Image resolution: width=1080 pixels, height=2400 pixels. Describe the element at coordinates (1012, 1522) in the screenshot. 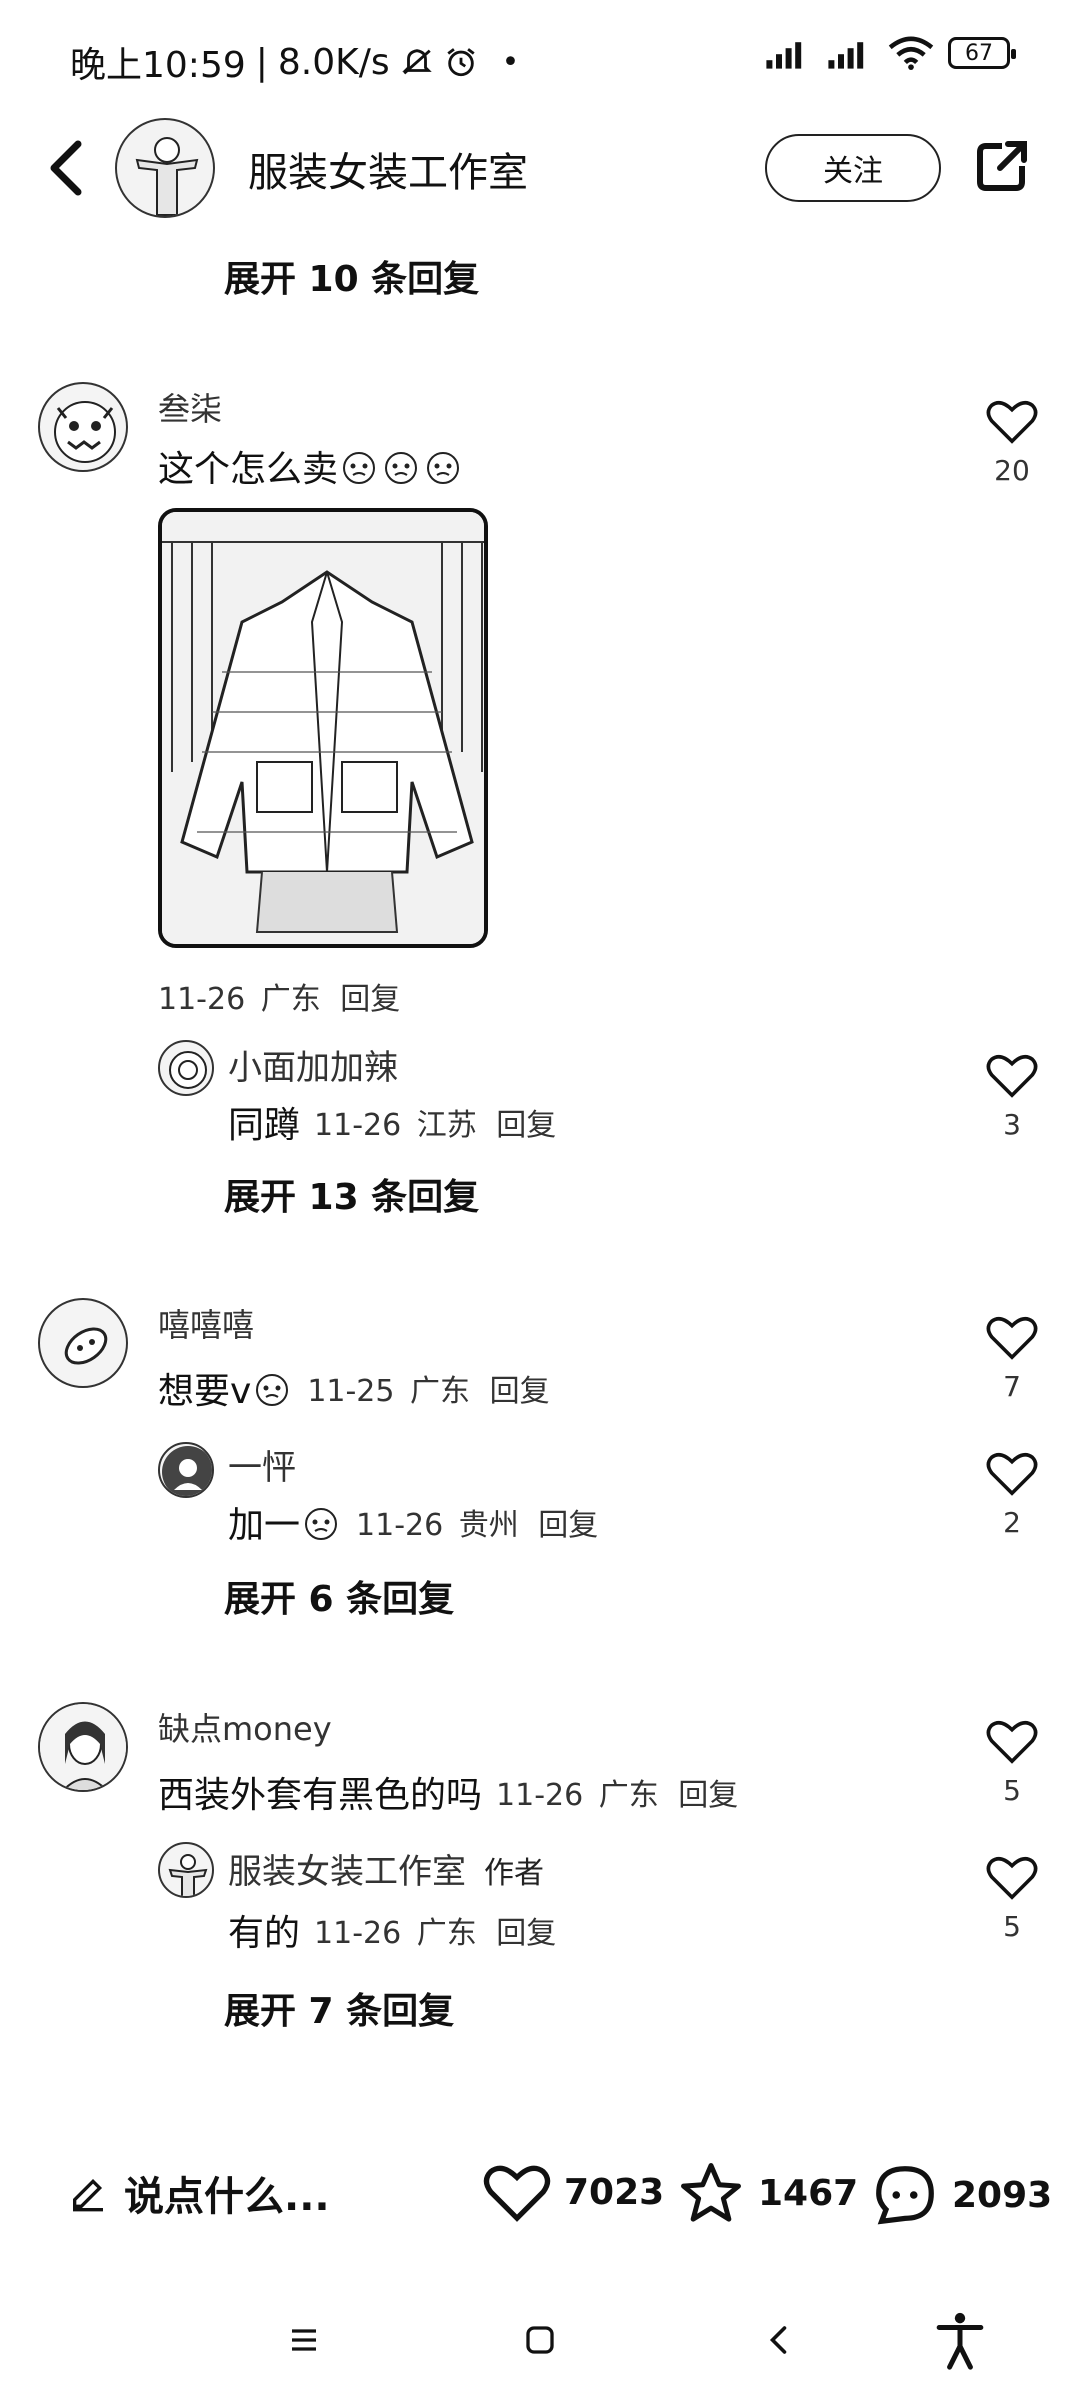

I see `like-count: 2` at that location.